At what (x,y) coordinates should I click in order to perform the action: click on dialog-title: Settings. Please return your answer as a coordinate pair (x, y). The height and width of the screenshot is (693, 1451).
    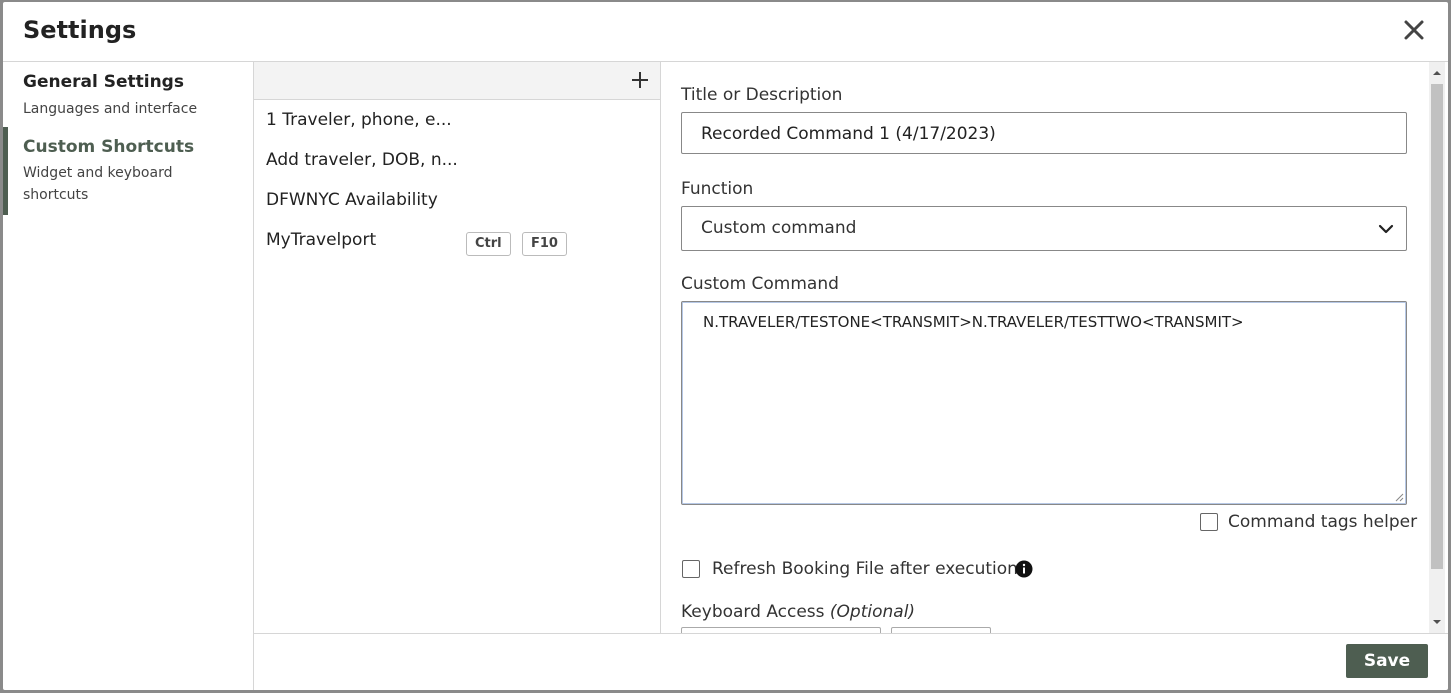
    Looking at the image, I should click on (80, 30).